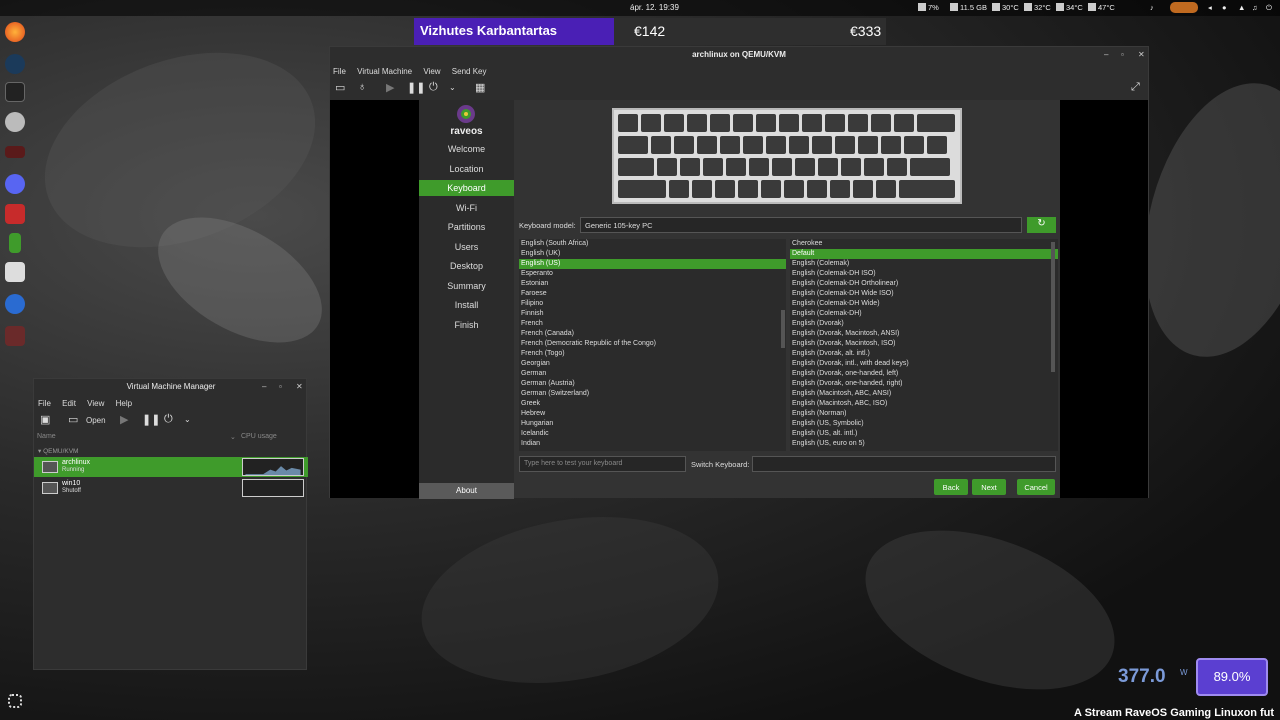  Describe the element at coordinates (924, 354) in the screenshot. I see `list-item: English (Dvorak, alt. intl.)` at that location.